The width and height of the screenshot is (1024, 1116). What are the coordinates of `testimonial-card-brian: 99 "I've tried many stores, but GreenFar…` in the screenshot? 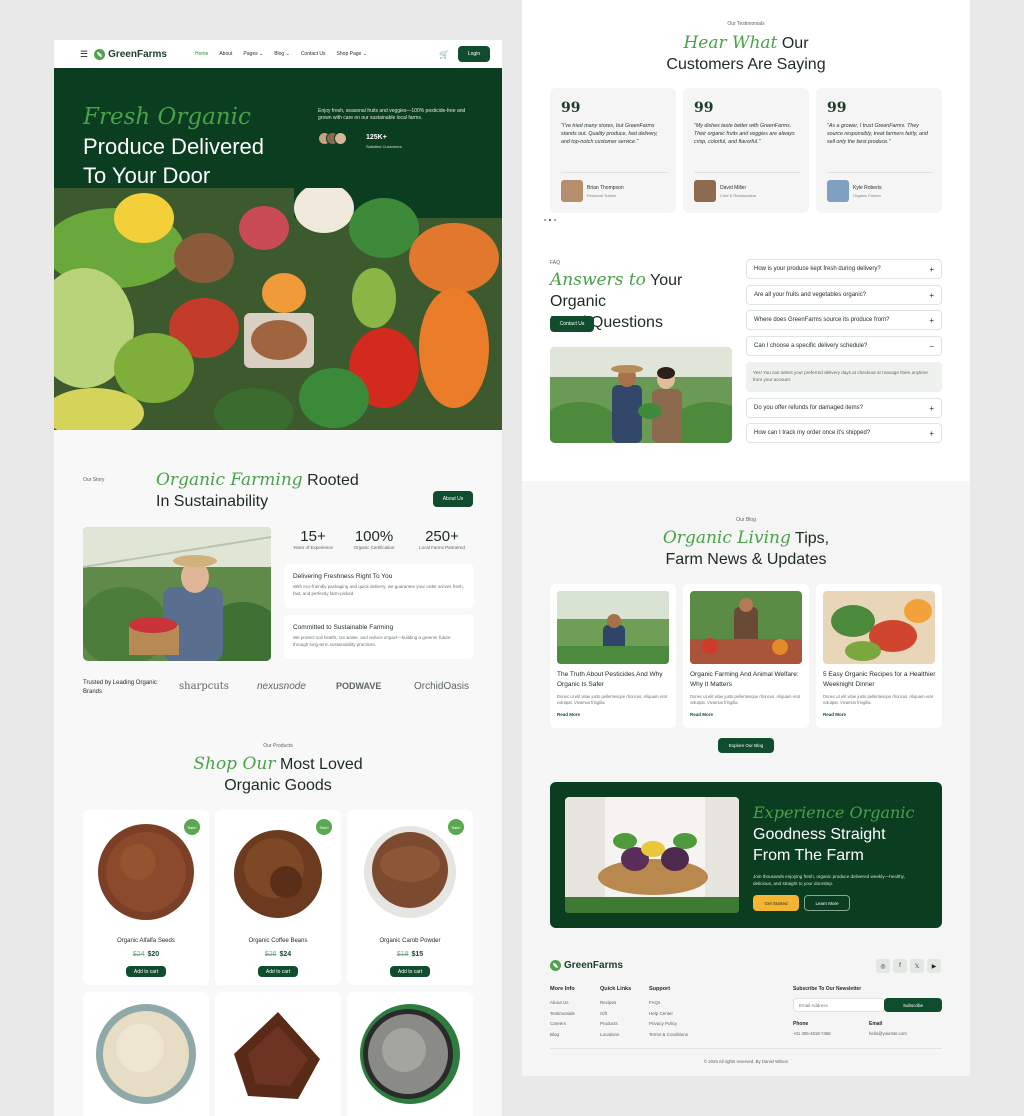 It's located at (613, 150).